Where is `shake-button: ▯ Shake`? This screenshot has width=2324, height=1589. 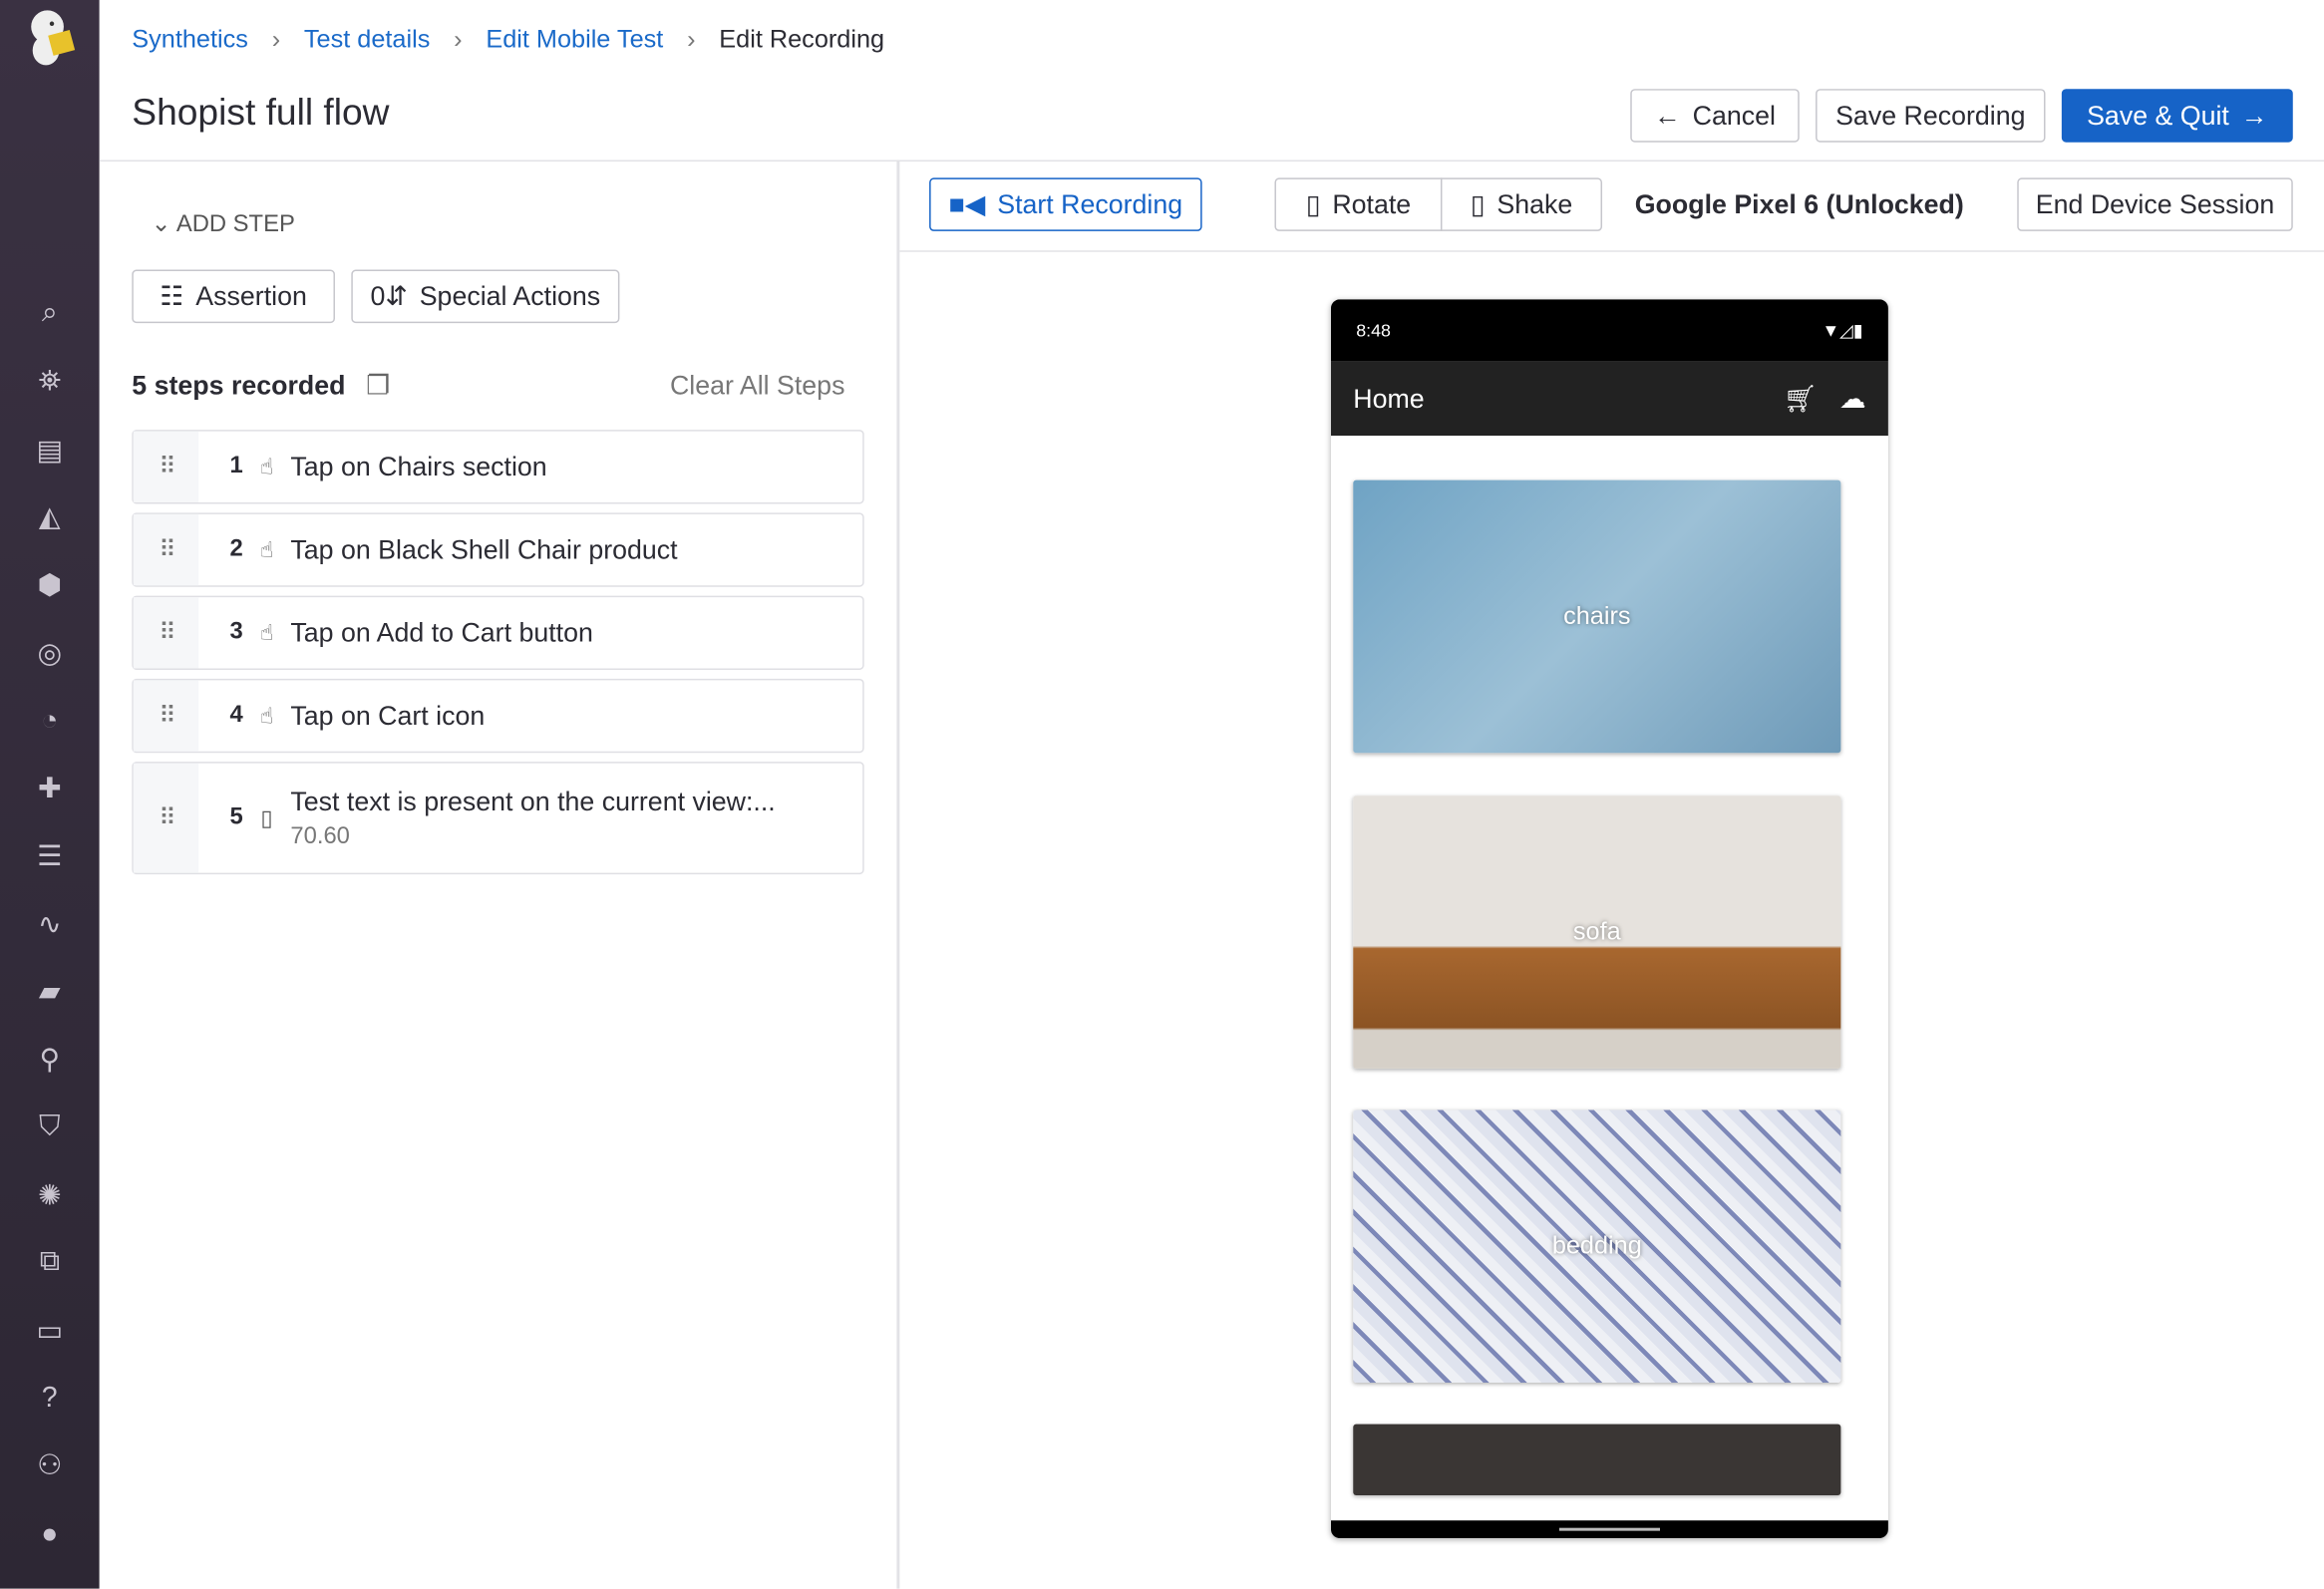
shake-button: ▯ Shake is located at coordinates (1521, 204).